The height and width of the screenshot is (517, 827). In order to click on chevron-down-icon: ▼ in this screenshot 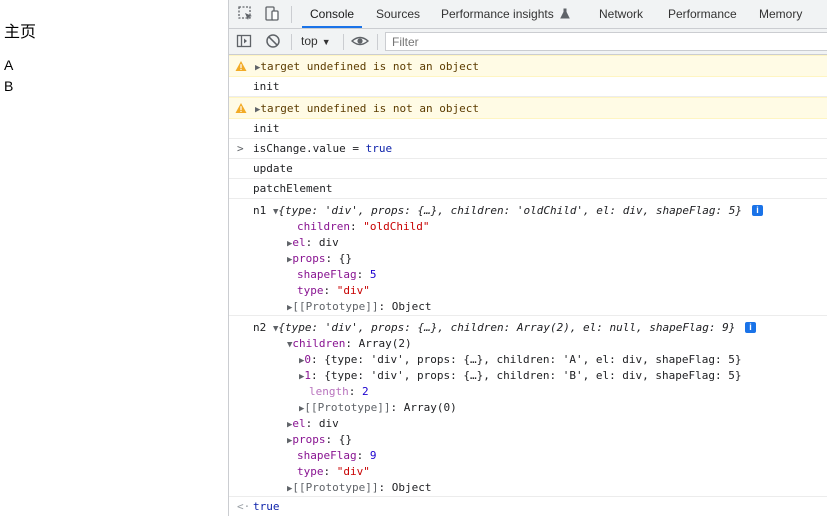, I will do `click(326, 42)`.